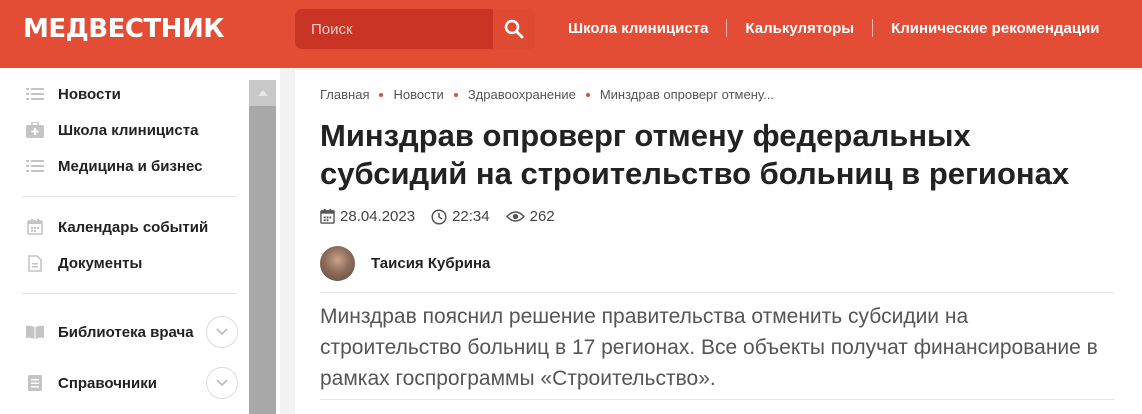 The height and width of the screenshot is (414, 1142). What do you see at coordinates (415, 29) in the screenshot?
I see `search-box: Поиск` at bounding box center [415, 29].